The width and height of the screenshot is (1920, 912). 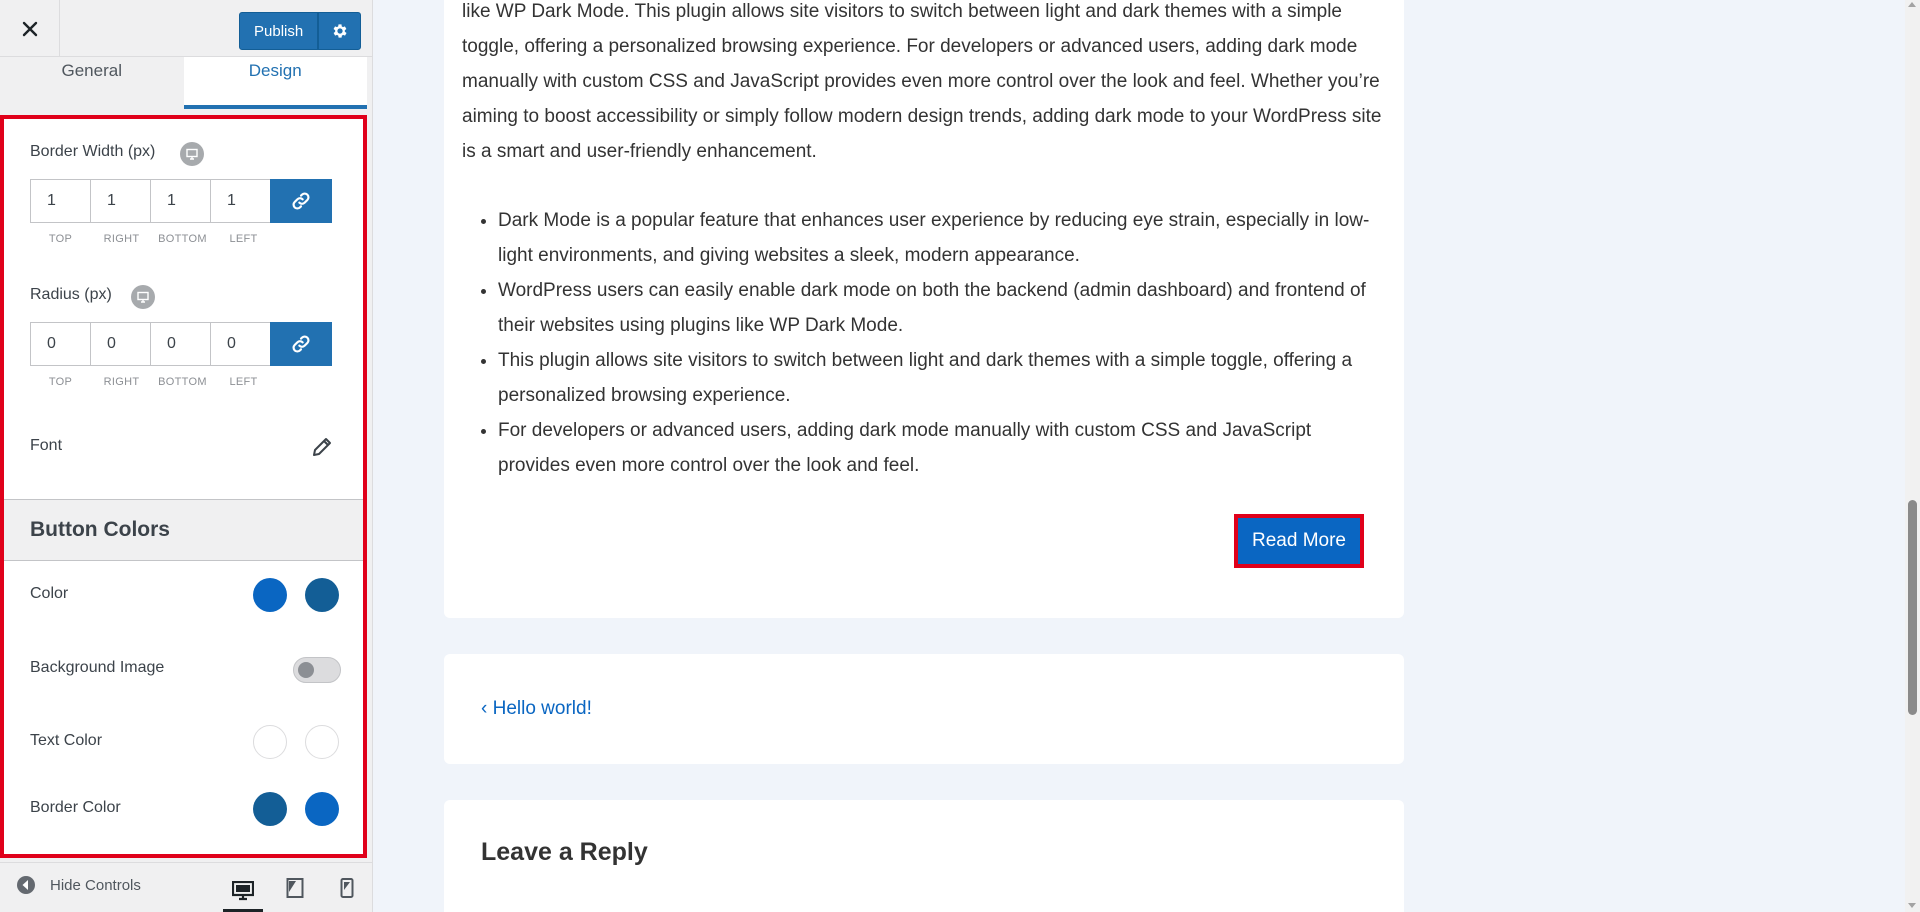 I want to click on font-label: Font, so click(x=46, y=445).